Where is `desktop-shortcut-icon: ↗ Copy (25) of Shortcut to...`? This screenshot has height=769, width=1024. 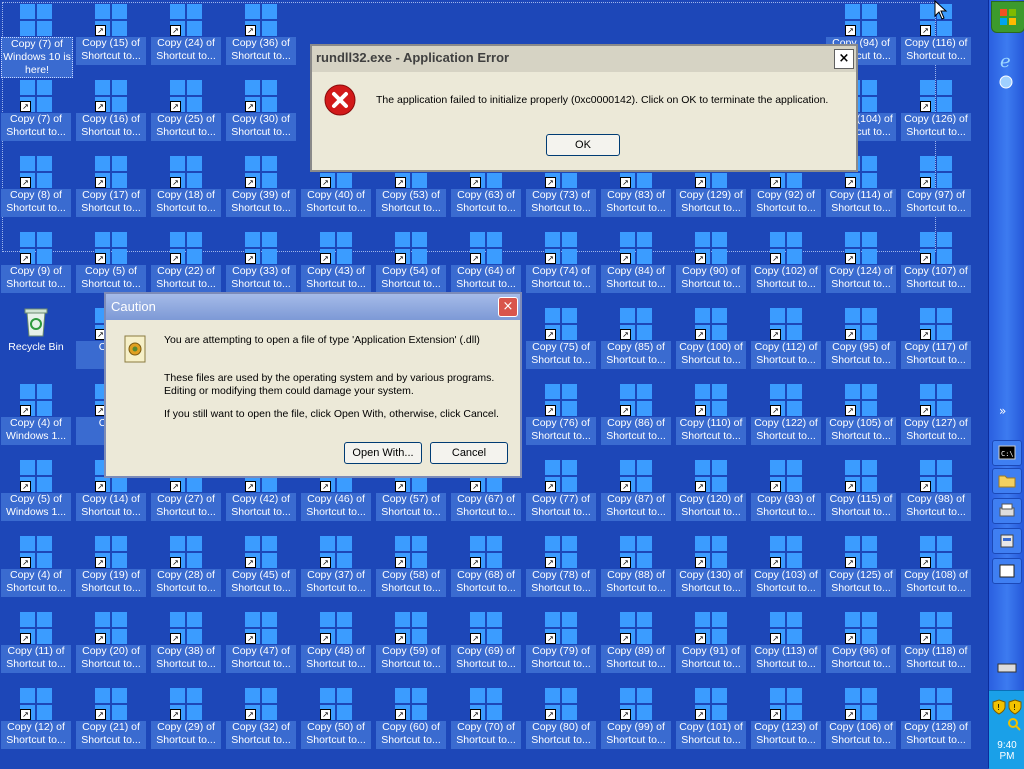
desktop-shortcut-icon: ↗ Copy (25) of Shortcut to... is located at coordinates (186, 113).